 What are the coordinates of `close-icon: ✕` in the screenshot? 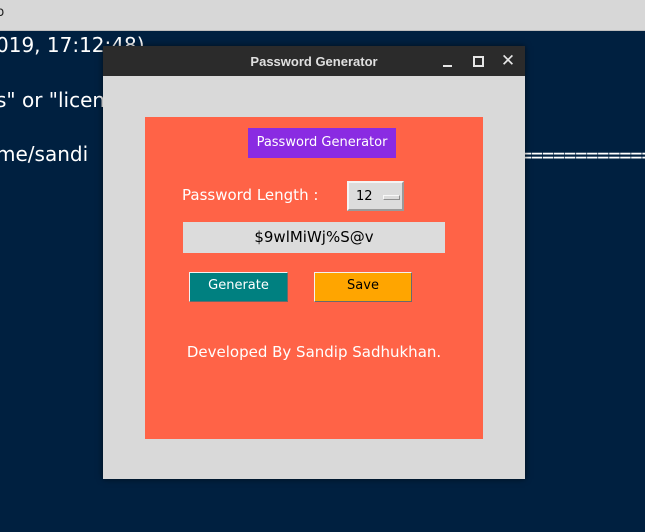 It's located at (508, 61).